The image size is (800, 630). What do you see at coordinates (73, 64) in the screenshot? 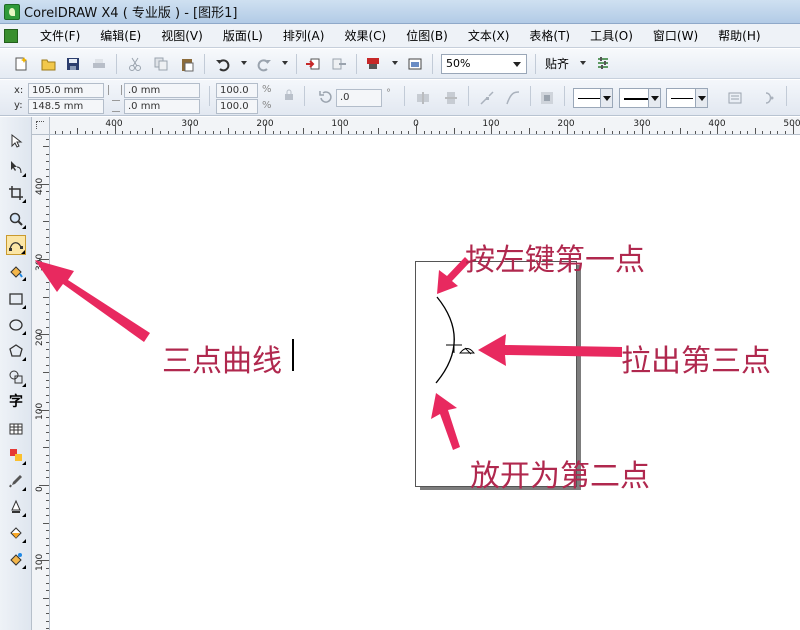
I see `save-icon` at bounding box center [73, 64].